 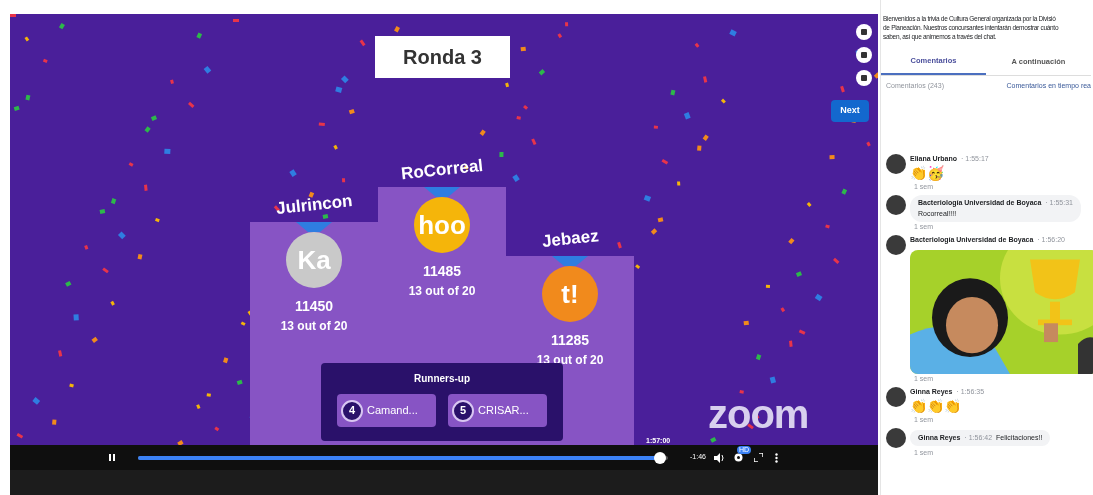 What do you see at coordinates (442, 271) in the screenshot?
I see `player-score: 11485` at bounding box center [442, 271].